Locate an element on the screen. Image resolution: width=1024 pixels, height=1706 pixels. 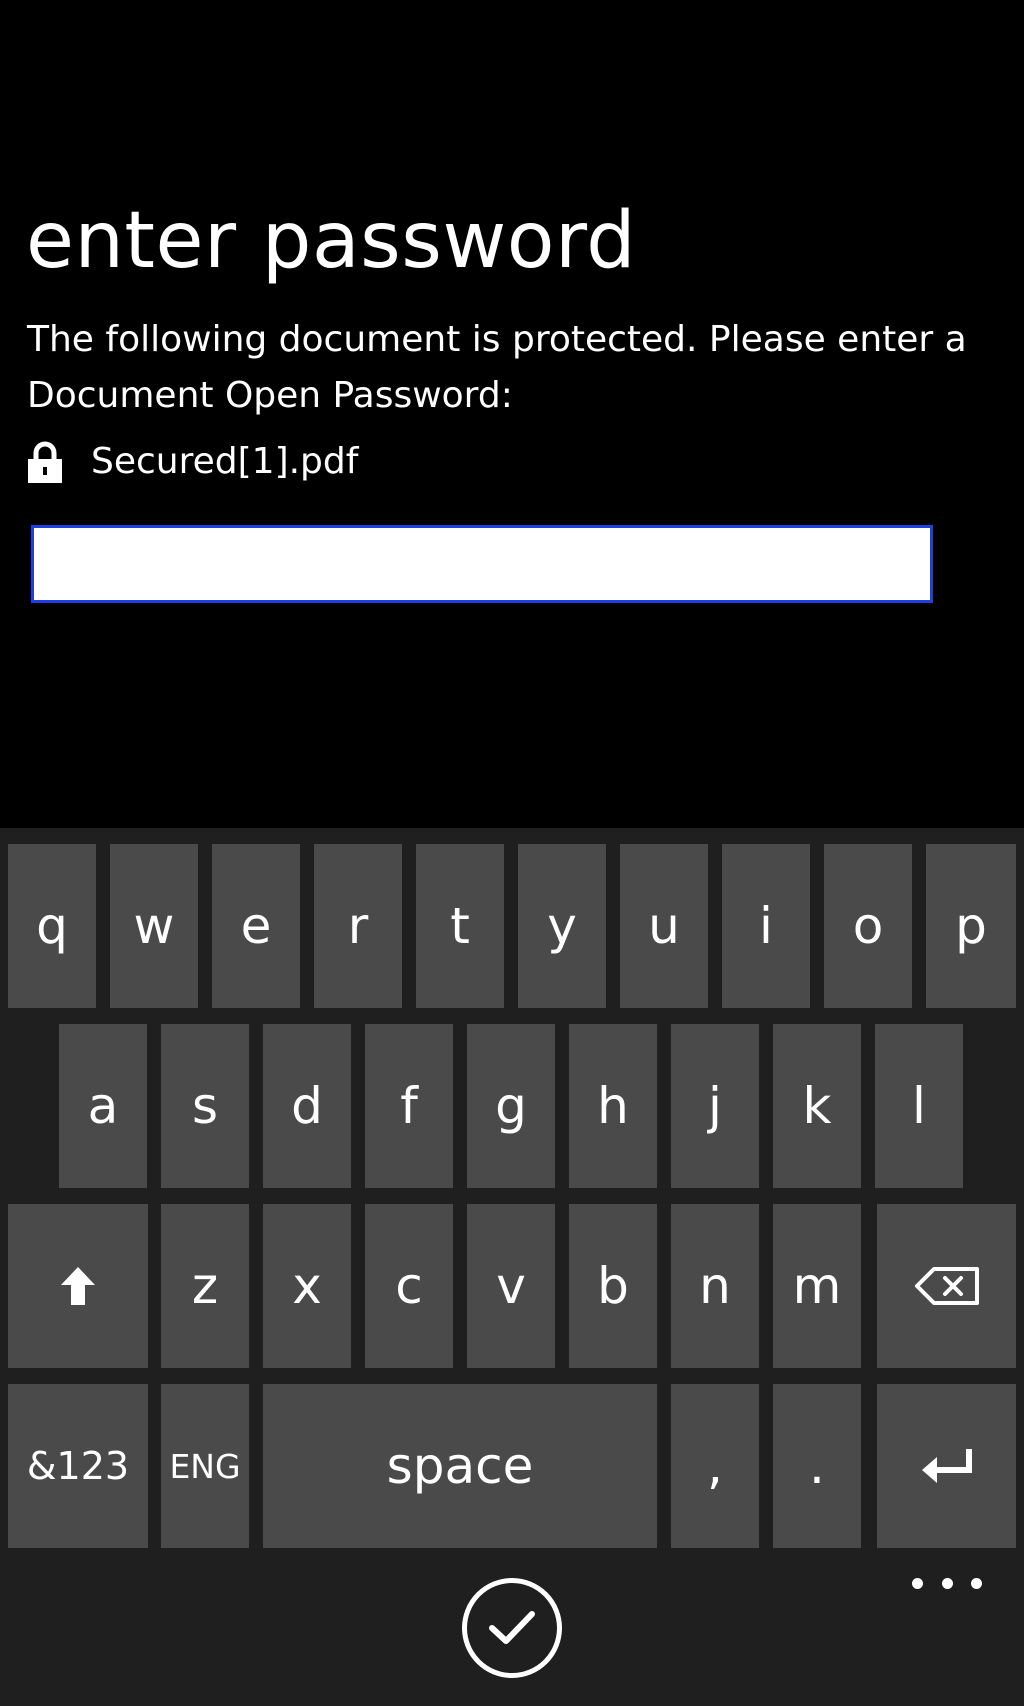
enter-key is located at coordinates (946, 1466).